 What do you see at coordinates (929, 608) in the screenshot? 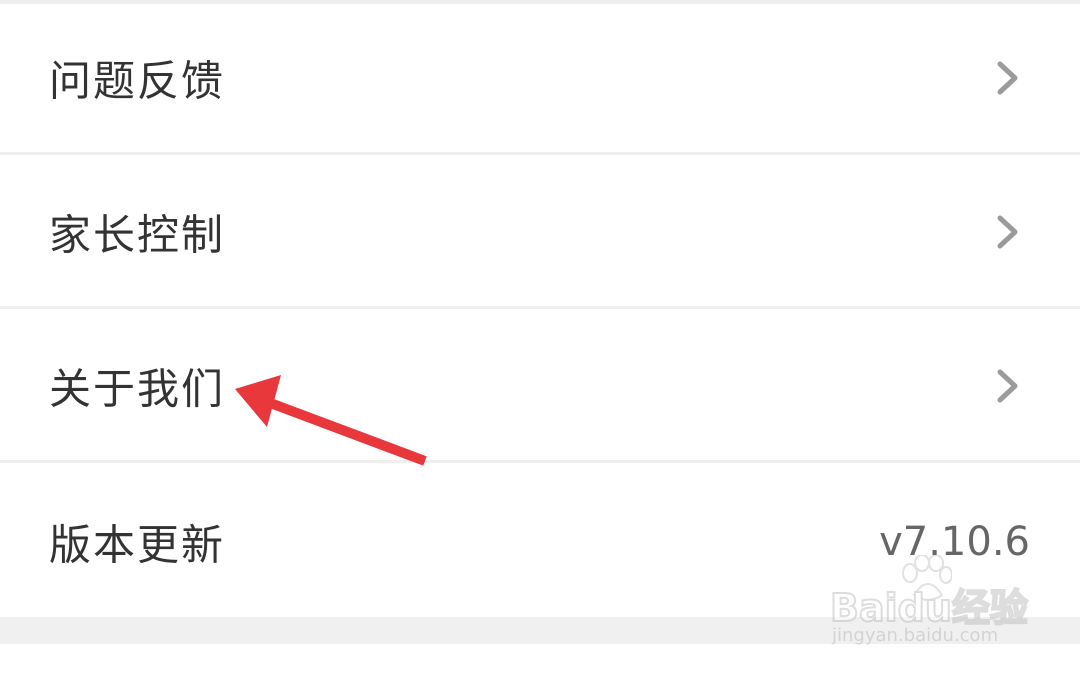
I see `watermark-logo: Baidu经验` at bounding box center [929, 608].